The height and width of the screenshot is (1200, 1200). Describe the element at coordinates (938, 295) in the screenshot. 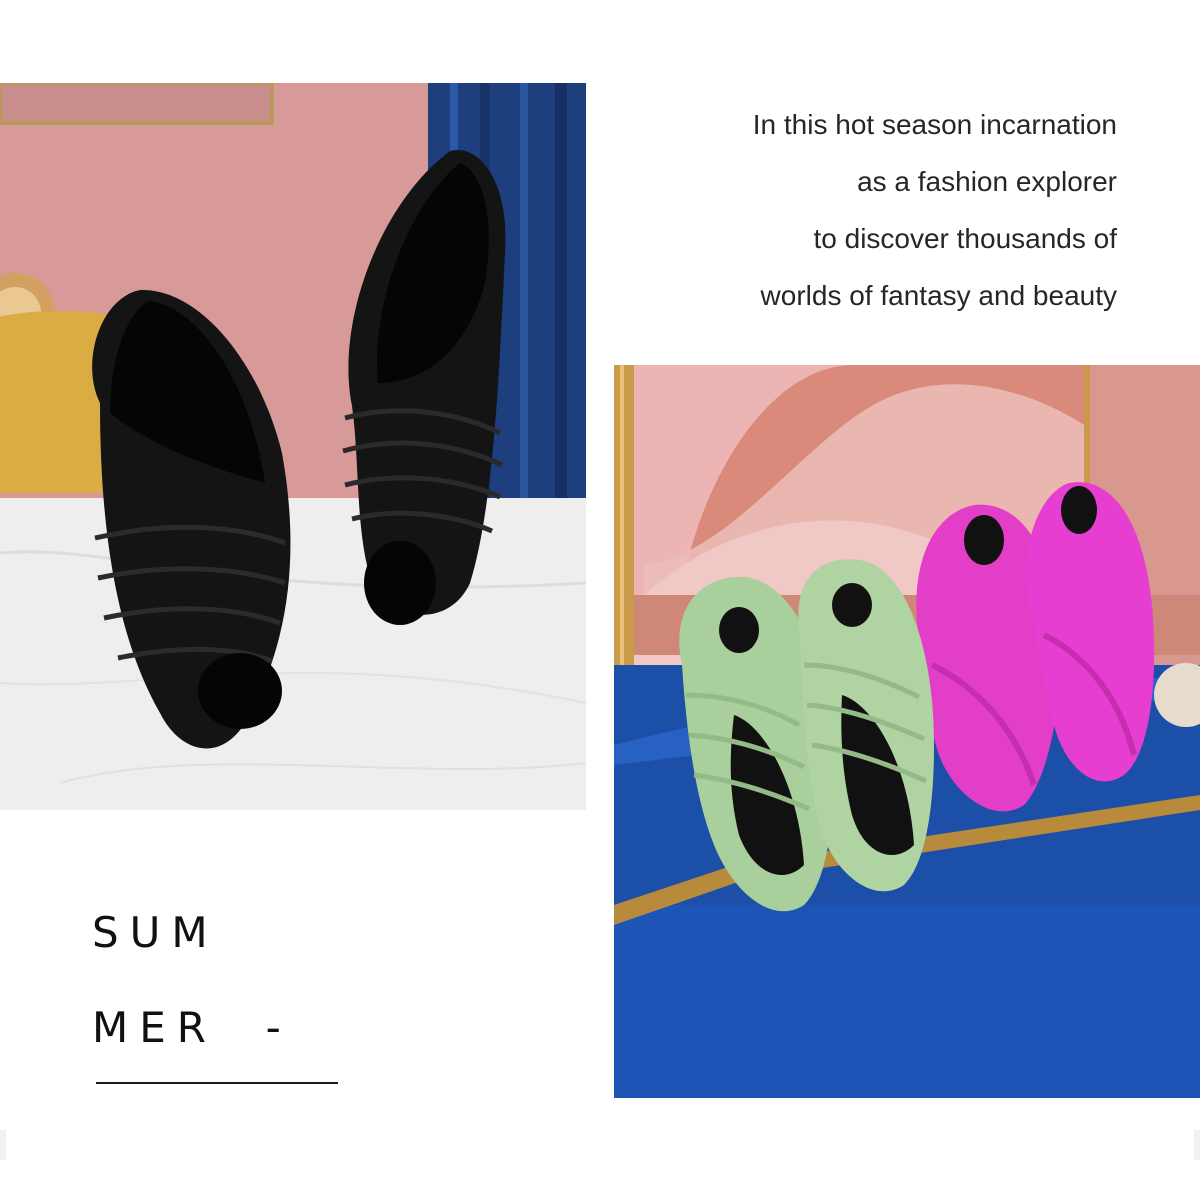

I see `tagline-line-4: worlds of fantasy and beauty` at that location.